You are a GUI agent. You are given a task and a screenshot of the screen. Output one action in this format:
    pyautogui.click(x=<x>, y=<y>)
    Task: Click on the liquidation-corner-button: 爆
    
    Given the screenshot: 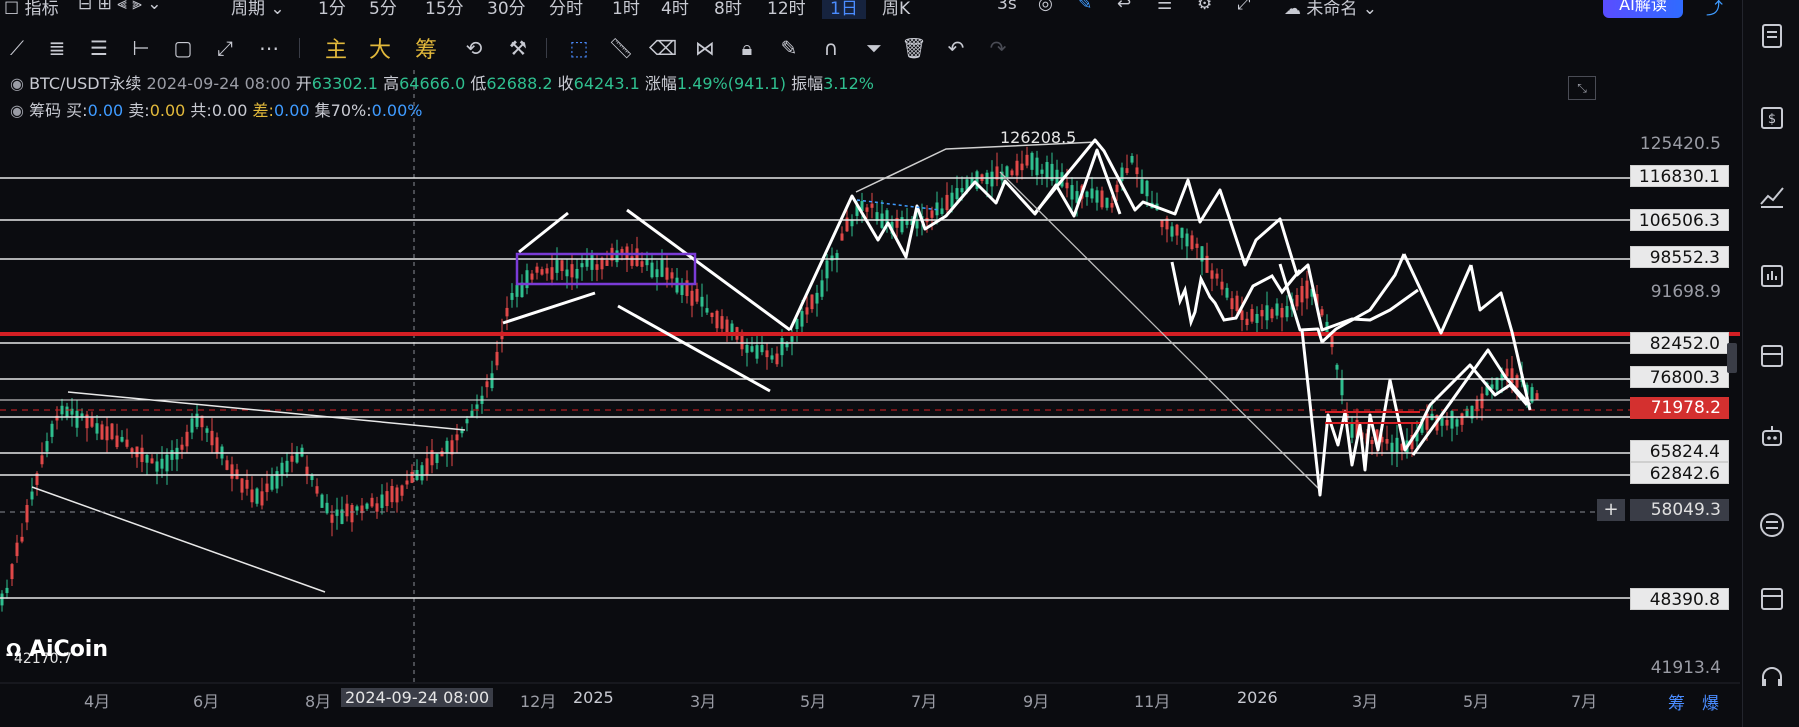 What is the action you would take?
    pyautogui.click(x=1710, y=701)
    